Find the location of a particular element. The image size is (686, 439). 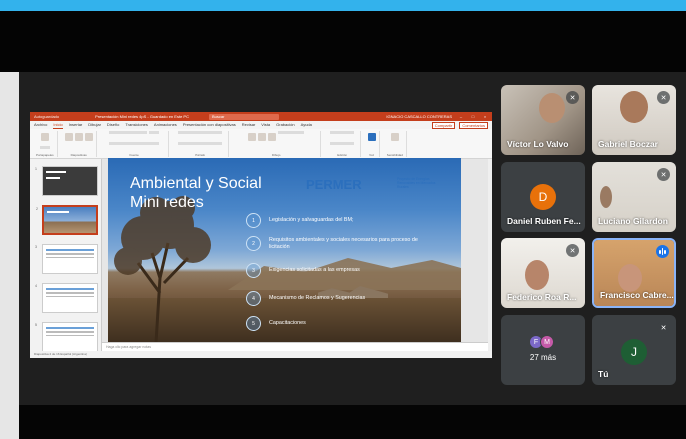

menu-ayuda: Ayuda is located at coordinates (306, 125).